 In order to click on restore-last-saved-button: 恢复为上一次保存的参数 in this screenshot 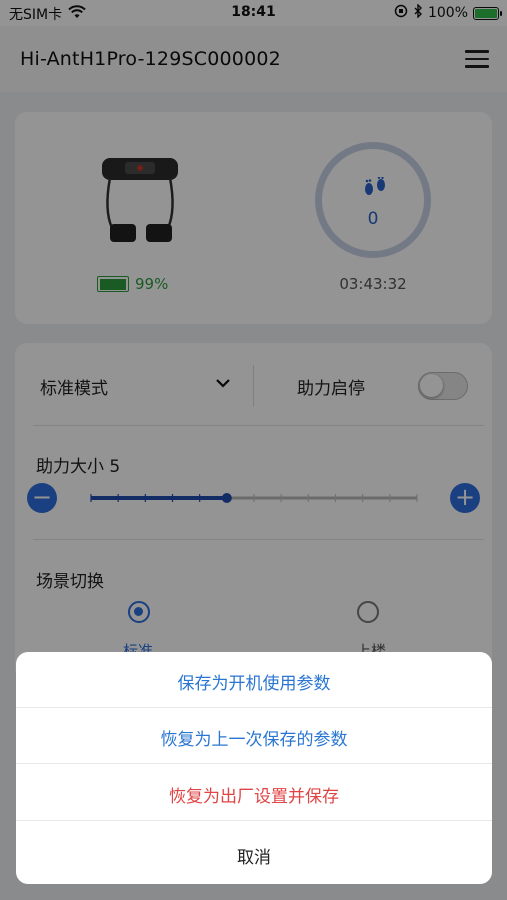, I will do `click(254, 737)`.